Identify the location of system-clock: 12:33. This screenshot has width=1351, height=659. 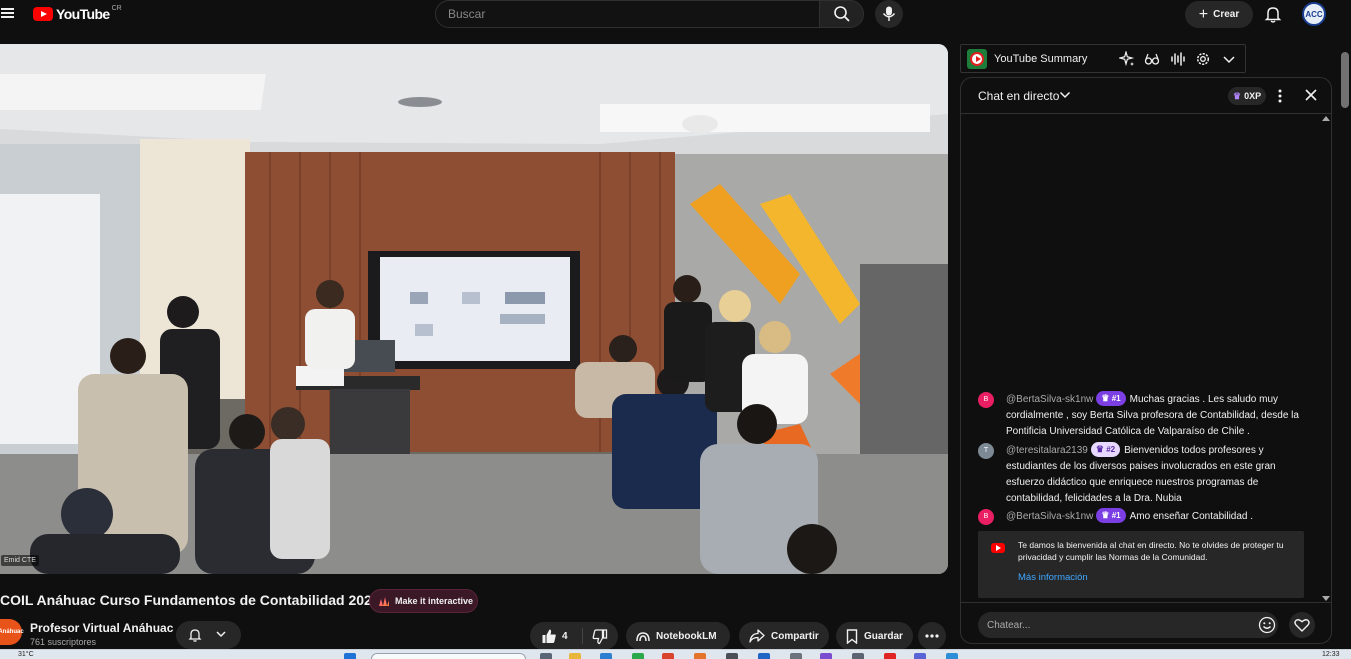
(1331, 654).